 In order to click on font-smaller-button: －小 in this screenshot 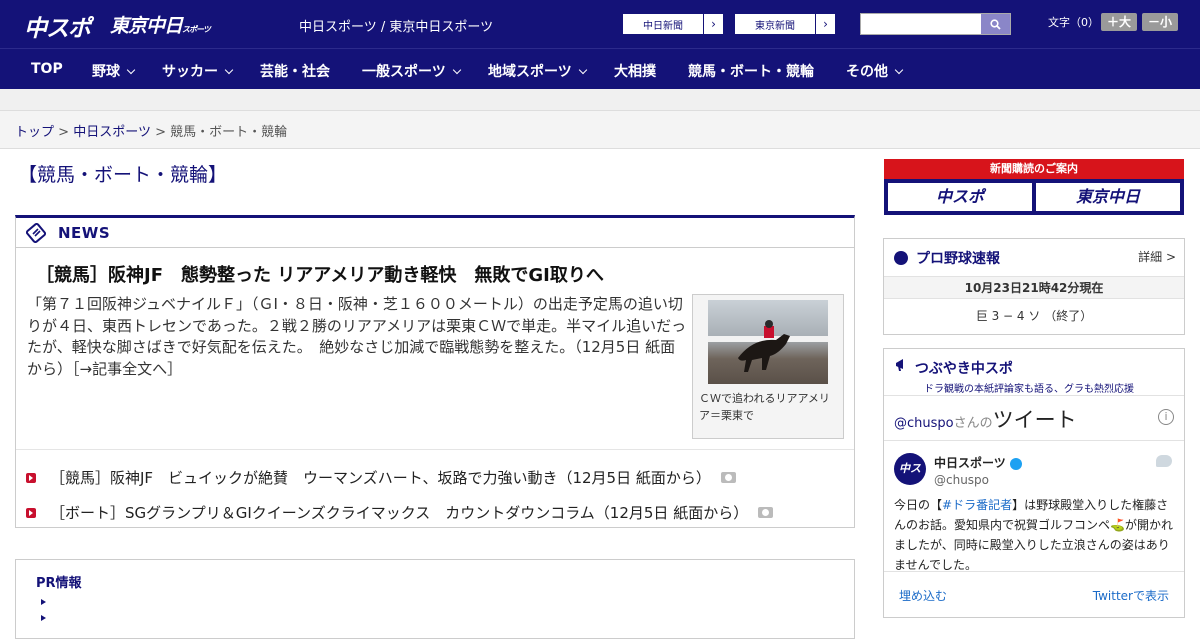, I will do `click(1160, 22)`.